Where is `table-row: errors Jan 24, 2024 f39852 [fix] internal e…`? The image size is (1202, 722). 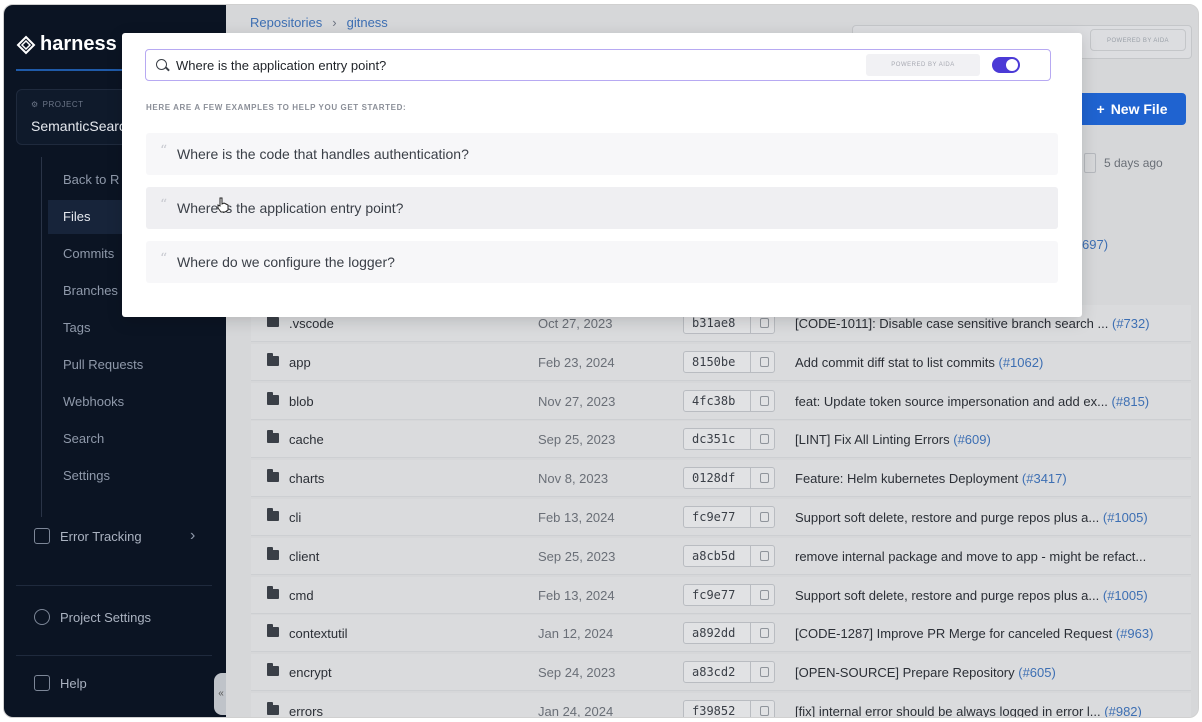 table-row: errors Jan 24, 2024 f39852 [fix] internal e… is located at coordinates (721, 705).